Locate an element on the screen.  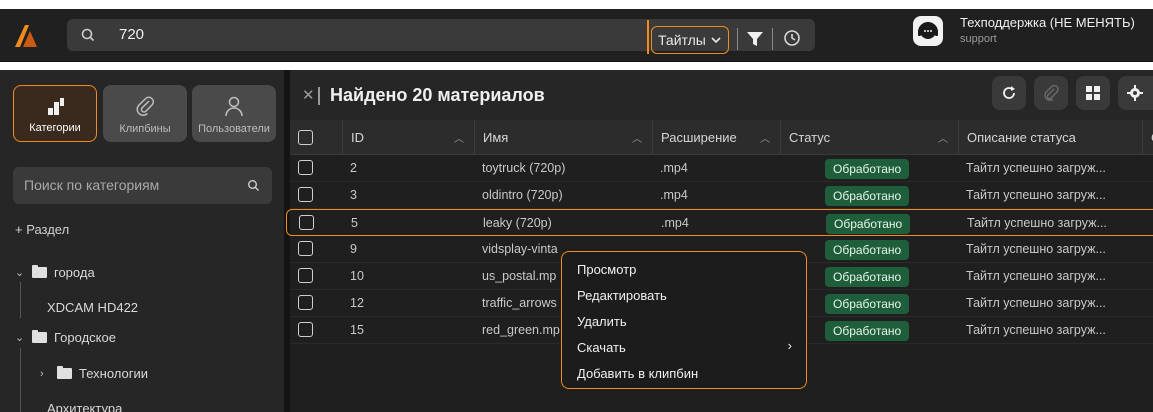
menu-item-add-to-clipbin: Добавить в клипбин is located at coordinates (637, 373).